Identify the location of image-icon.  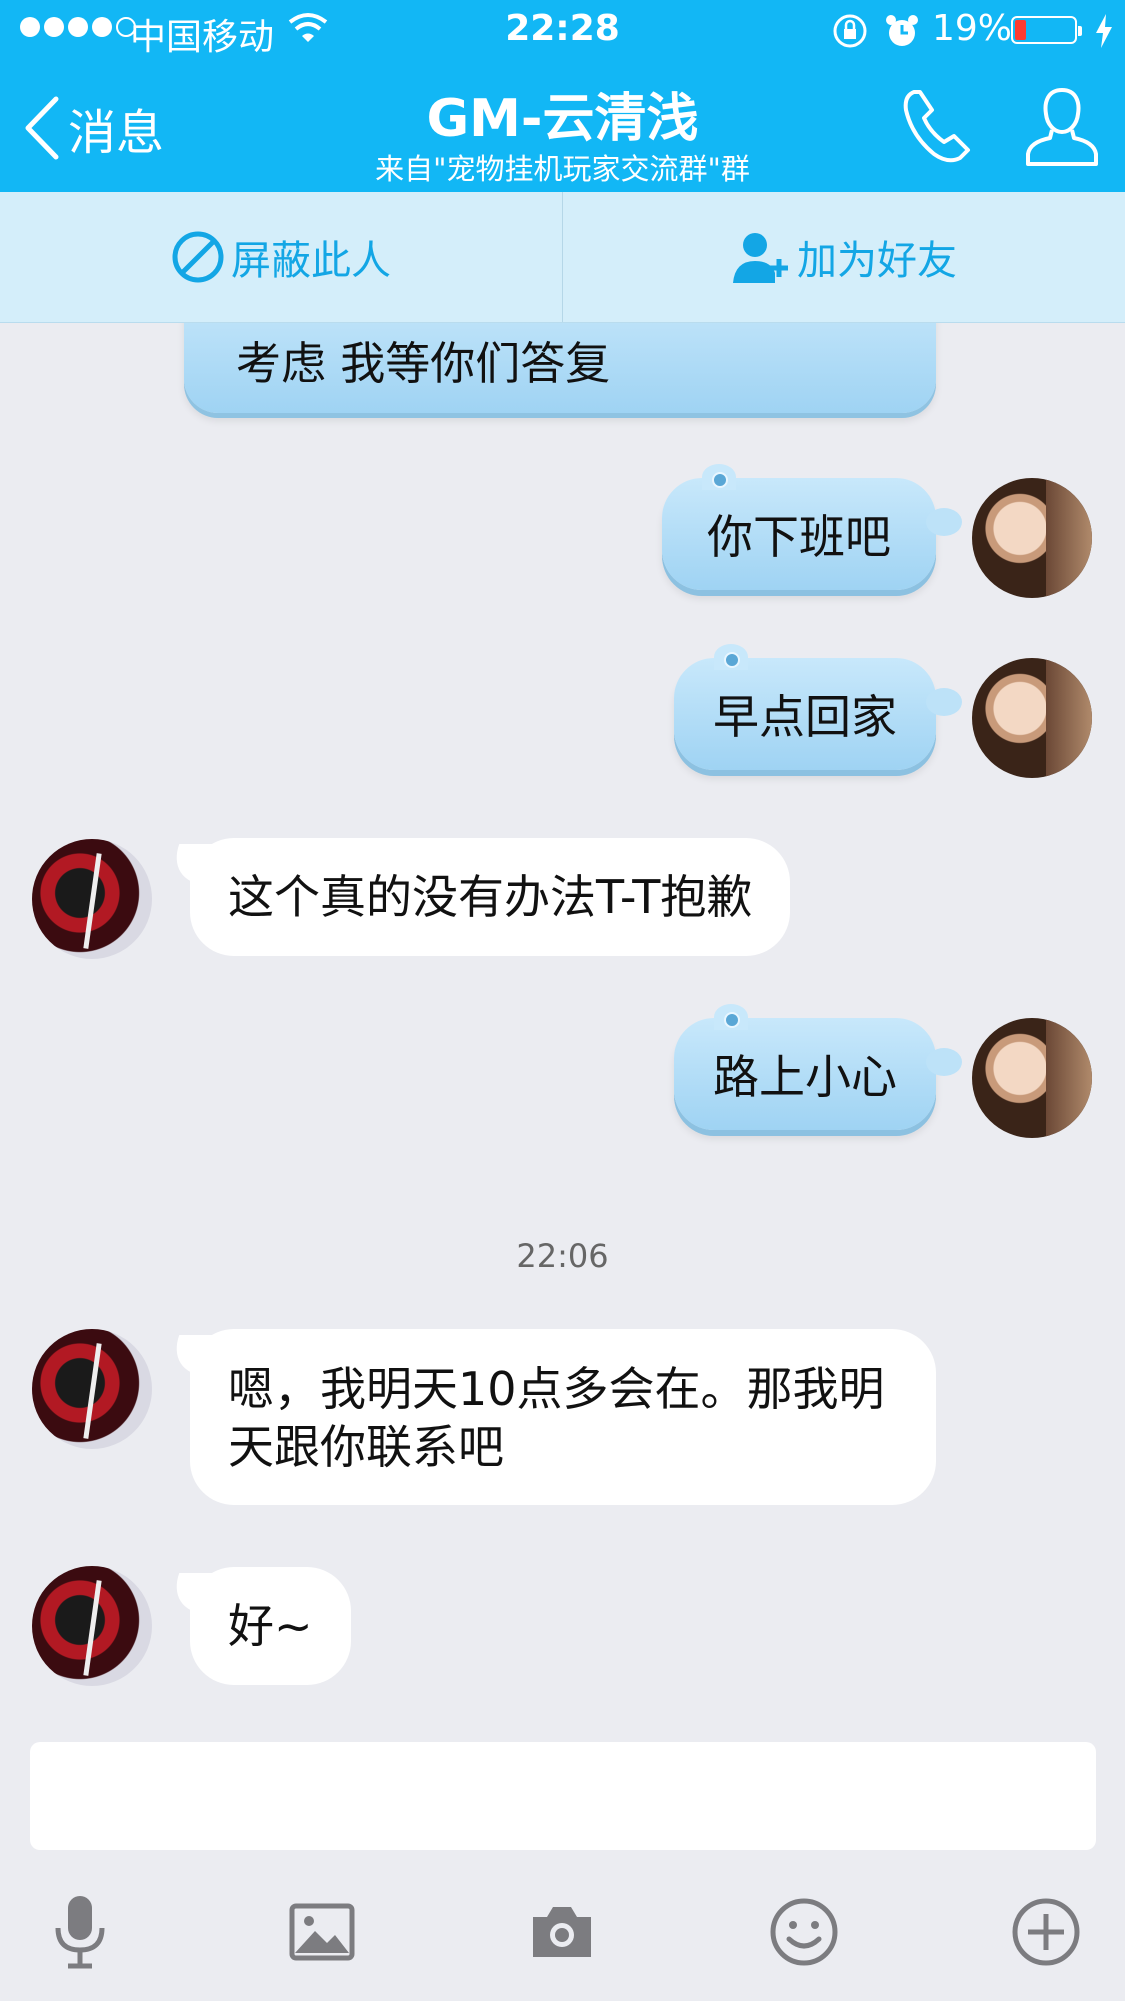
(322, 1932).